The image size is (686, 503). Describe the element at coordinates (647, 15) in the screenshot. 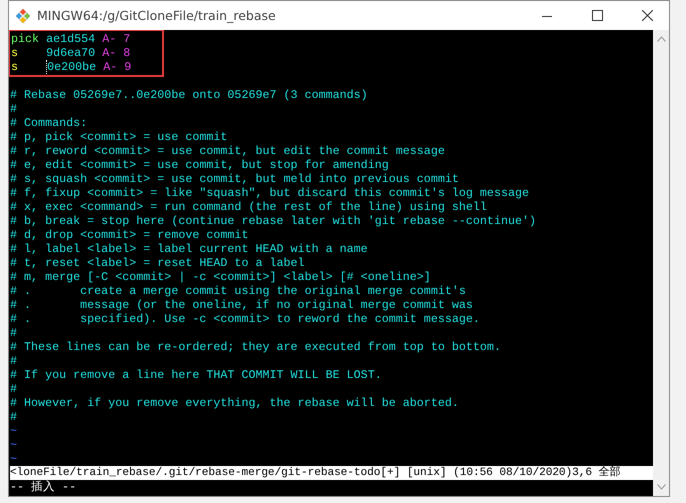

I see `close-icon` at that location.